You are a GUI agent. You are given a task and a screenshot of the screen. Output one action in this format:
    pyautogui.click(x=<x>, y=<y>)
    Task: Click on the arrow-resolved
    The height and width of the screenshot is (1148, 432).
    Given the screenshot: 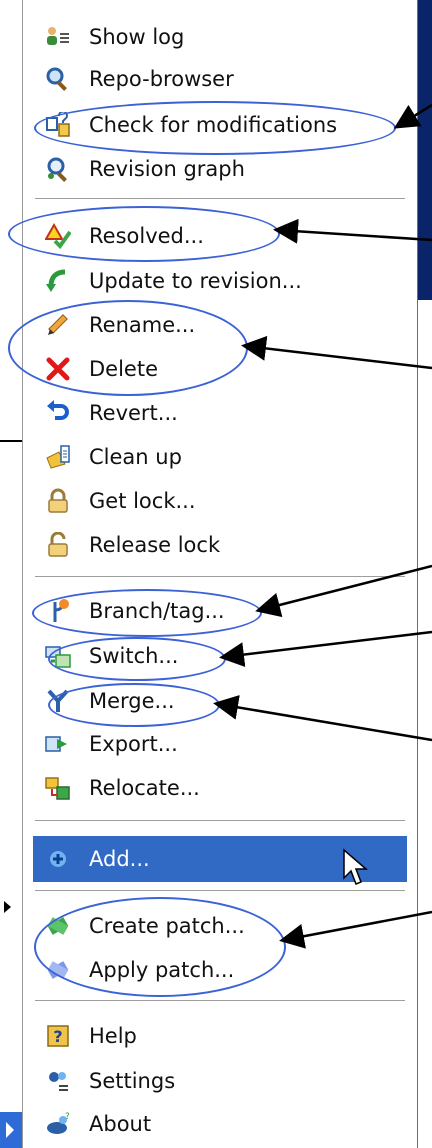 What is the action you would take?
    pyautogui.click(x=352, y=231)
    